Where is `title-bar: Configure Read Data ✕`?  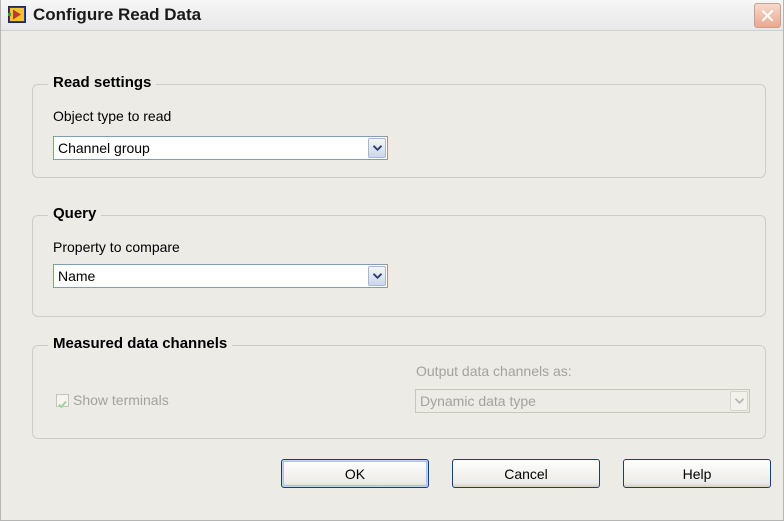 title-bar: Configure Read Data ✕ is located at coordinates (392, 15).